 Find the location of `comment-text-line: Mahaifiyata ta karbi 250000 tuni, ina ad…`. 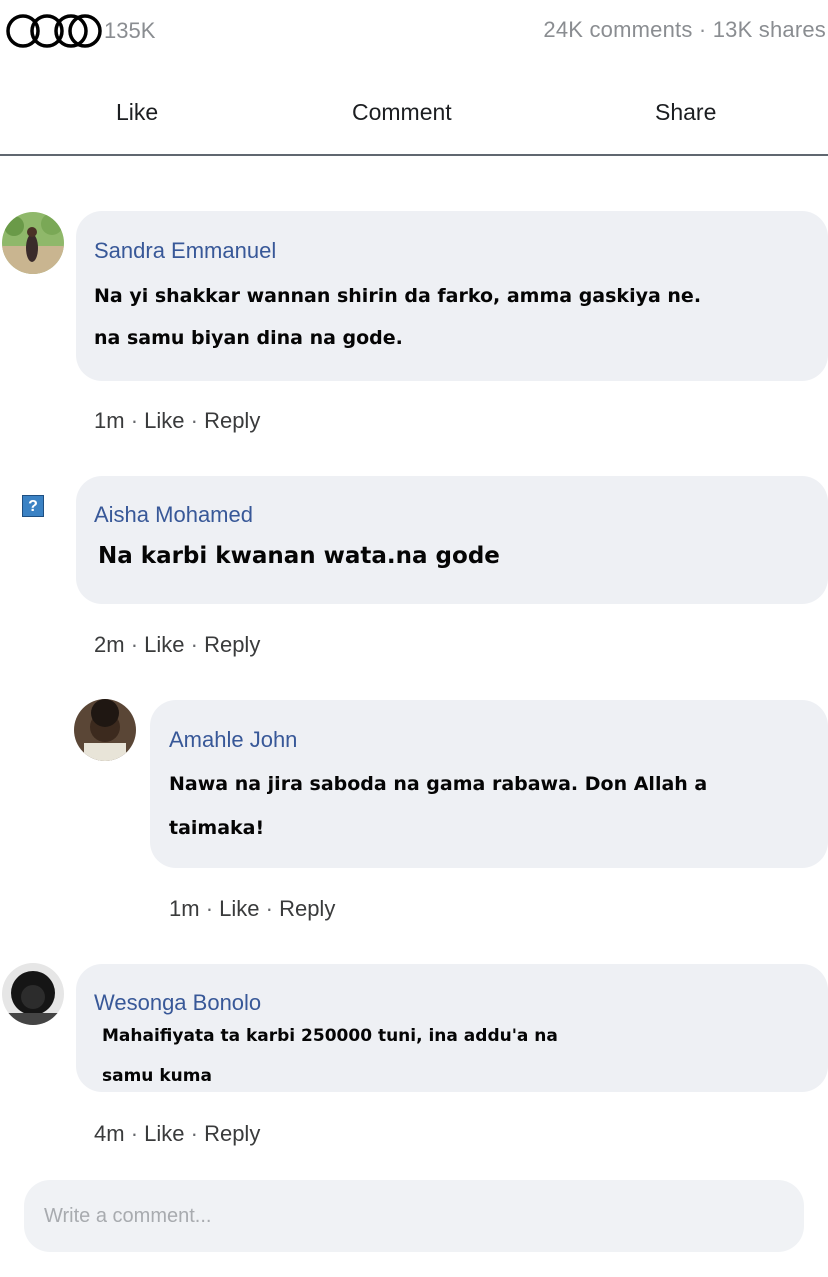

comment-text-line: Mahaifiyata ta karbi 250000 tuni, ina ad… is located at coordinates (330, 1036).